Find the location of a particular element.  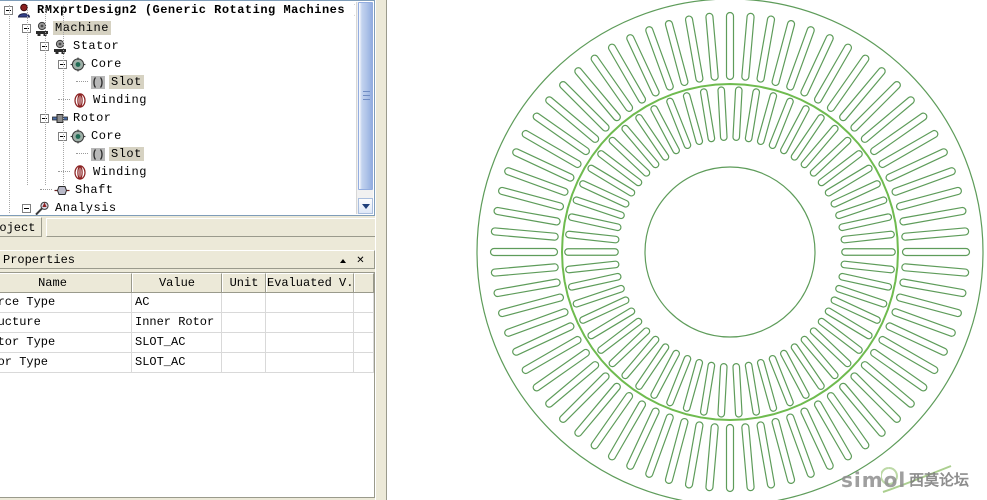

scroll-down-button is located at coordinates (365, 206).